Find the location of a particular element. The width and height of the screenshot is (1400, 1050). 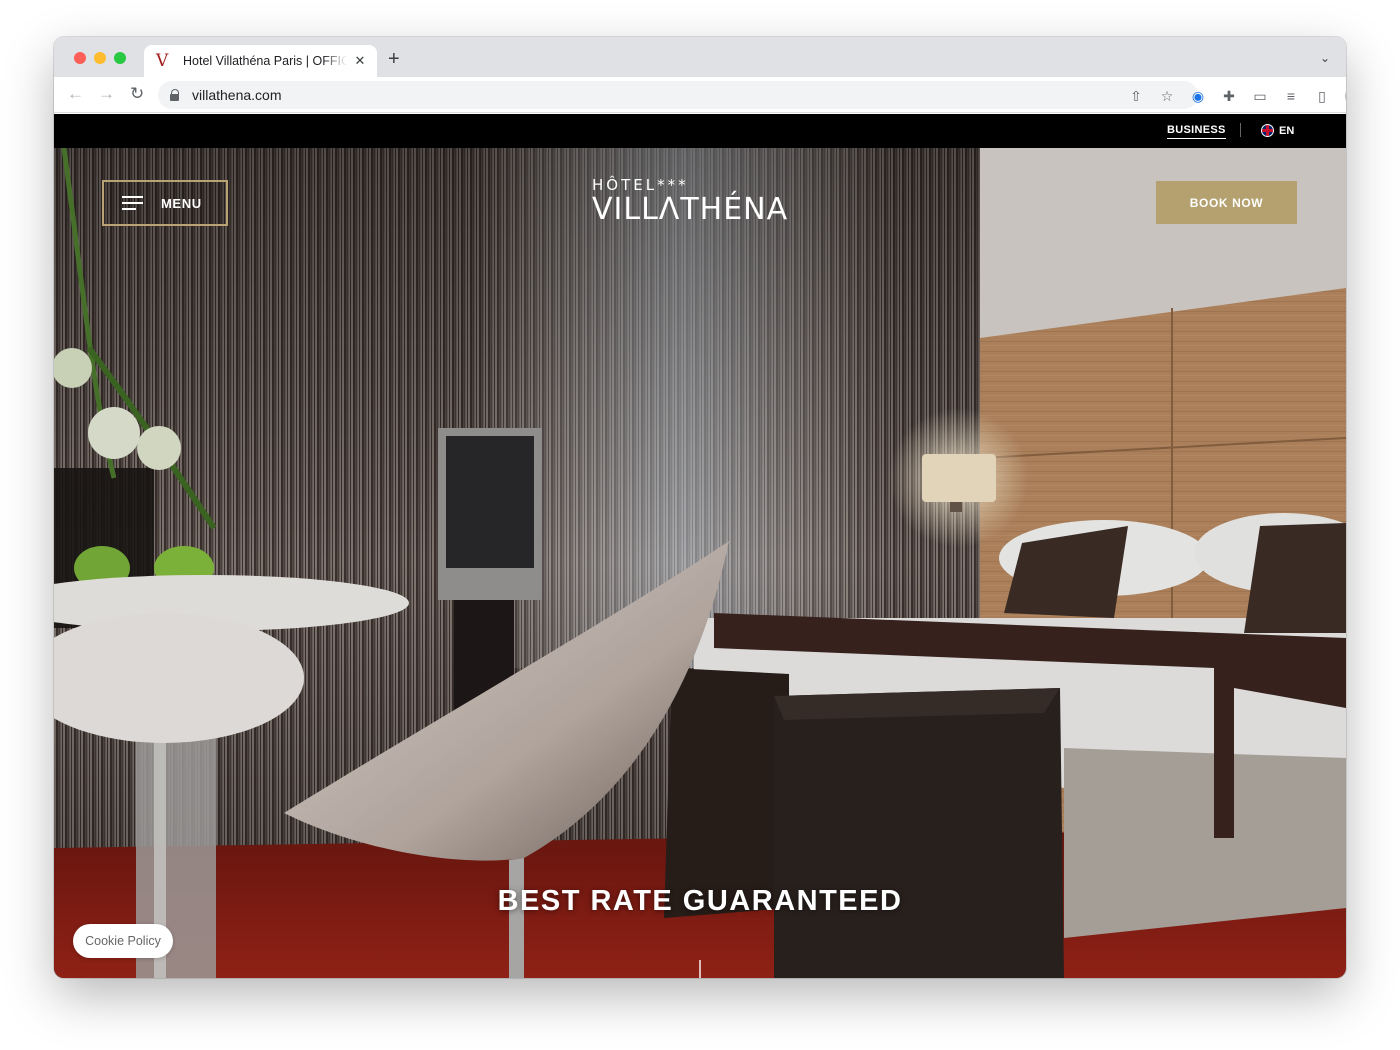

favicon-icon: V is located at coordinates (162, 60).